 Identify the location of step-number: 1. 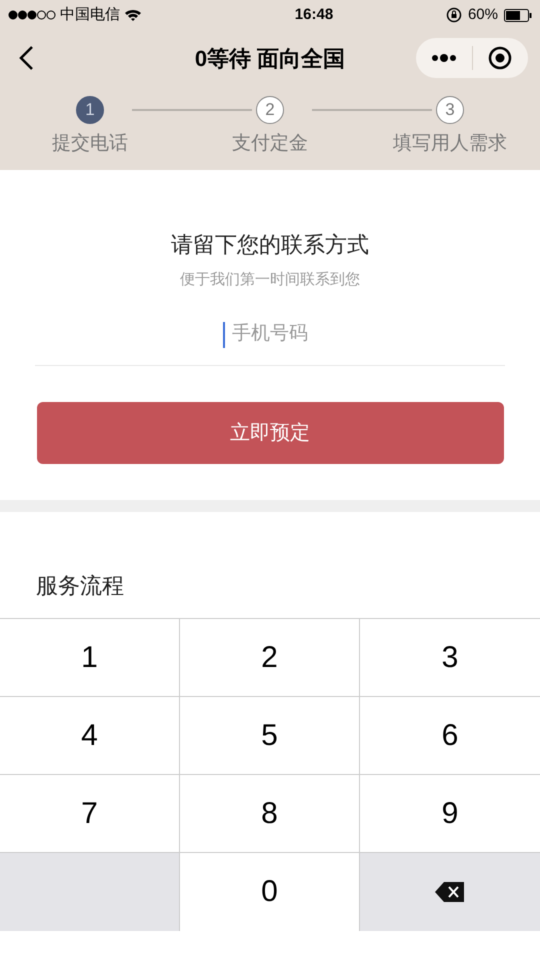
(90, 110).